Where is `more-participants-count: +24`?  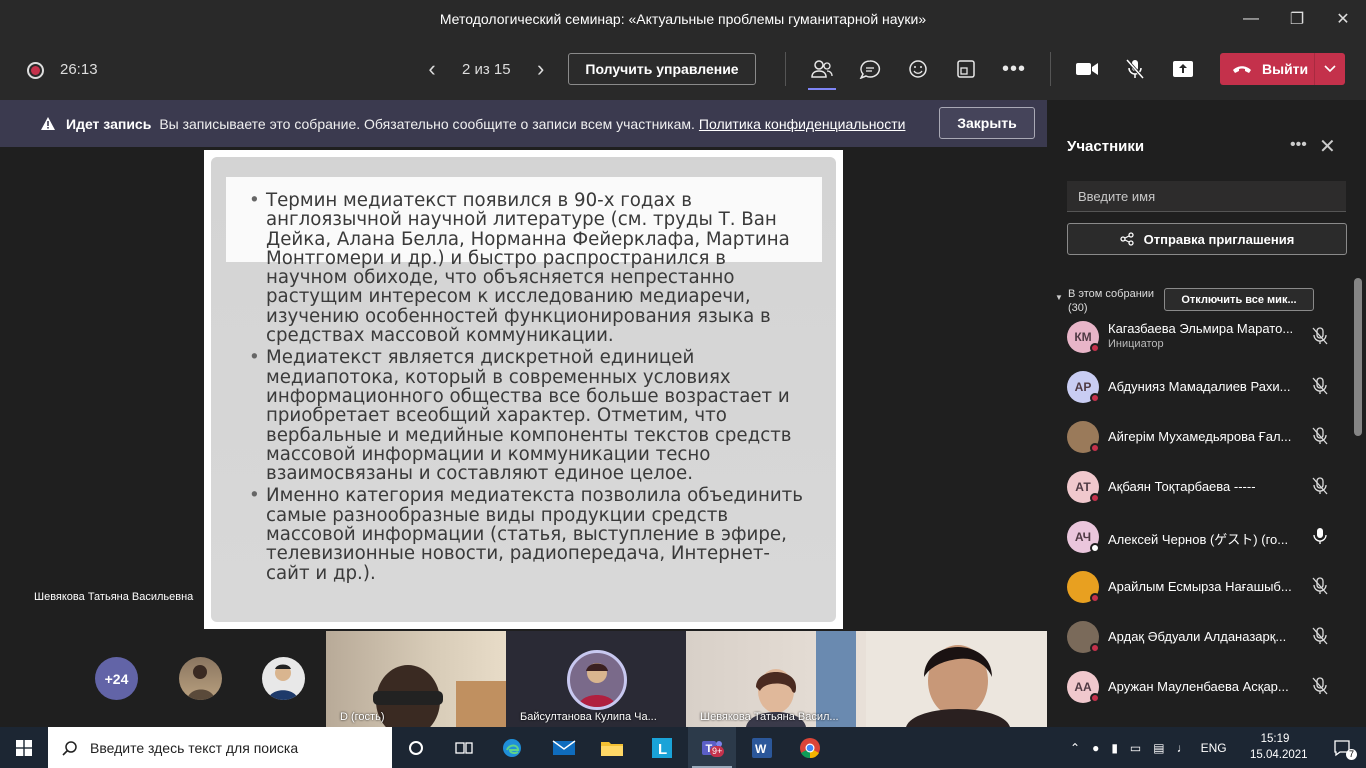
more-participants-count: +24 is located at coordinates (116, 678).